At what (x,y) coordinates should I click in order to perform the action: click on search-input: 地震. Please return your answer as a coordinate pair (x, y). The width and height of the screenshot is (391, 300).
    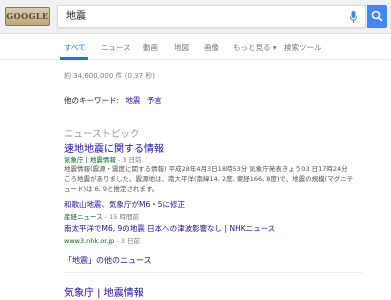
    Looking at the image, I should click on (211, 16).